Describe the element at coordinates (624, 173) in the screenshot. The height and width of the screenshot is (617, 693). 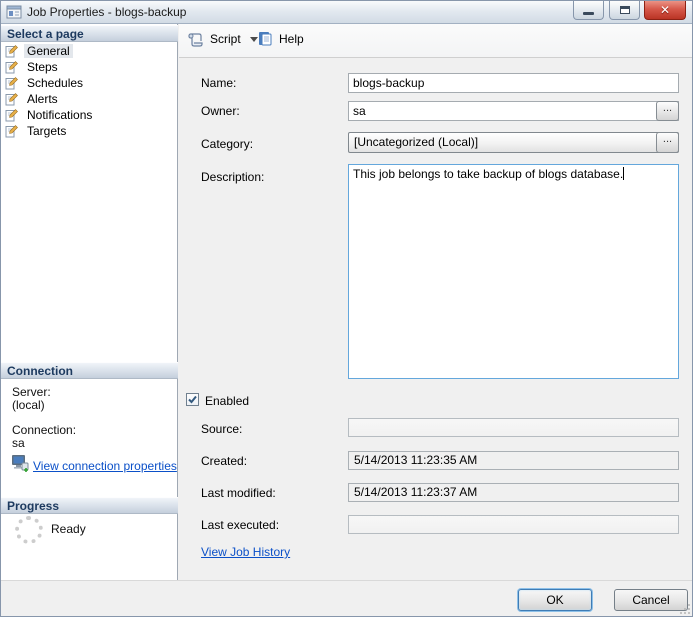
I see `text-caret` at that location.